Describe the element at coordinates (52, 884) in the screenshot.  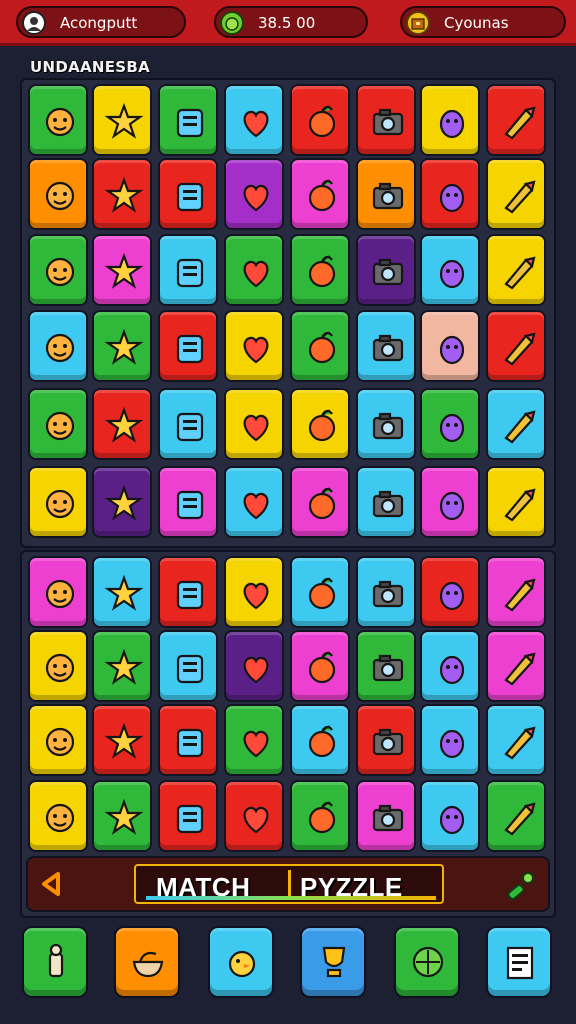
I see `back-arrow-icon` at that location.